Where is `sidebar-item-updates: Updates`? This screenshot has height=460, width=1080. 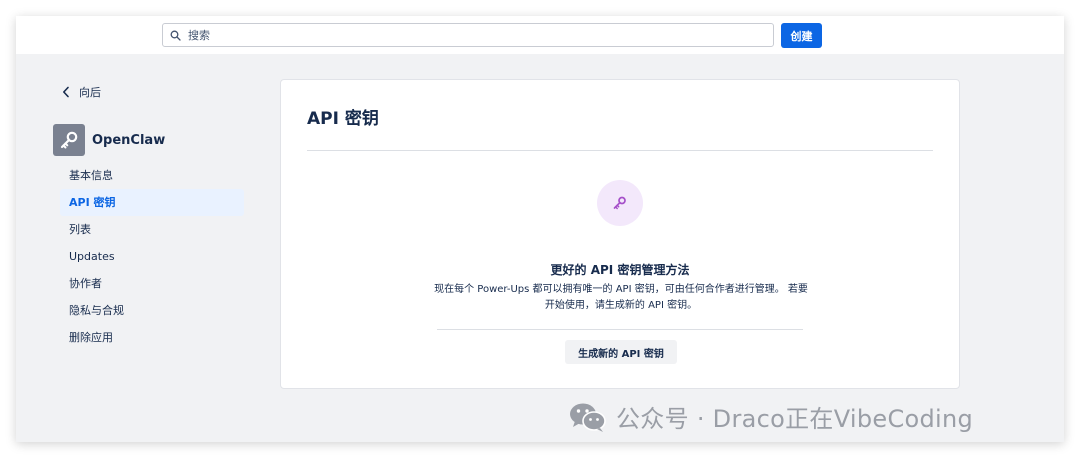 sidebar-item-updates: Updates is located at coordinates (152, 256).